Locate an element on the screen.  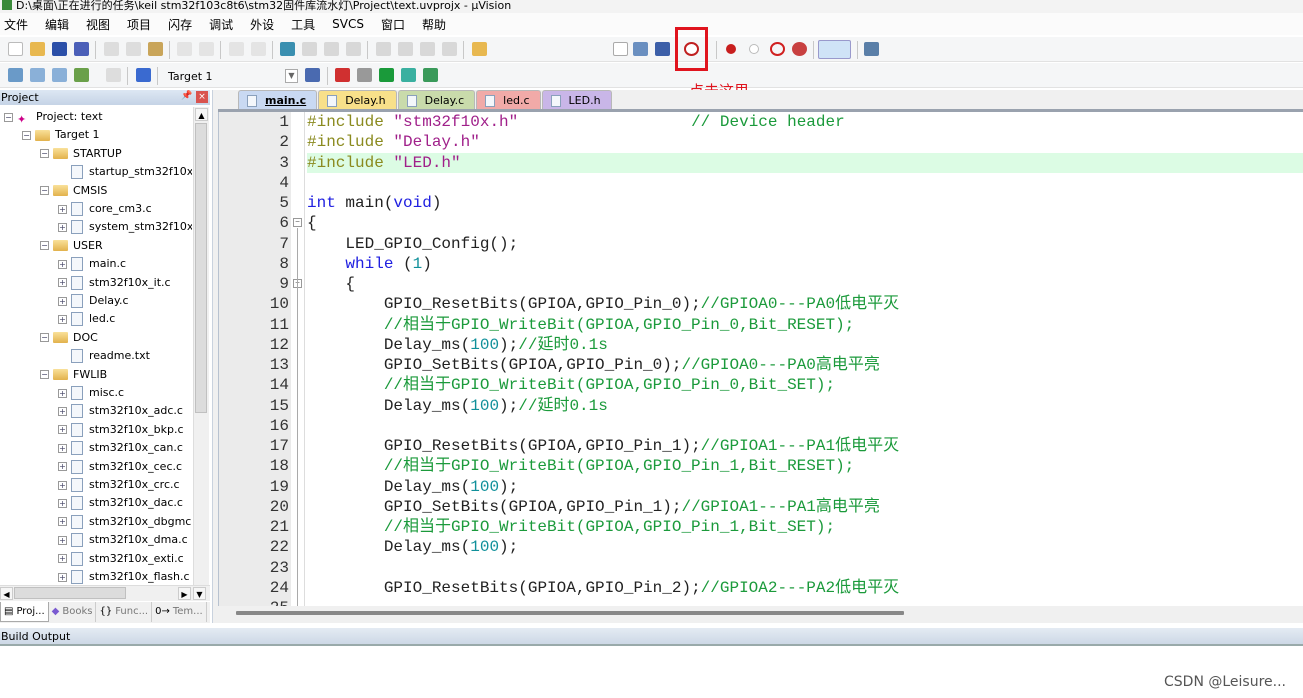
menu-peripherals: 外设 is located at coordinates (262, 24).